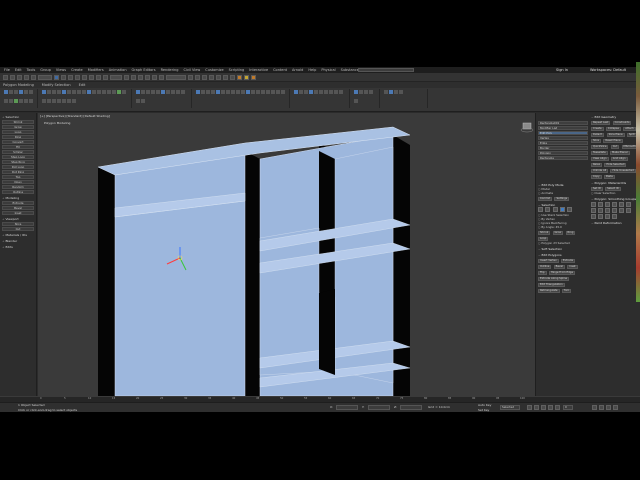 This screenshot has width=640, height=480. Describe the element at coordinates (615, 407) in the screenshot. I see `maximize-viewport-icon` at that location.